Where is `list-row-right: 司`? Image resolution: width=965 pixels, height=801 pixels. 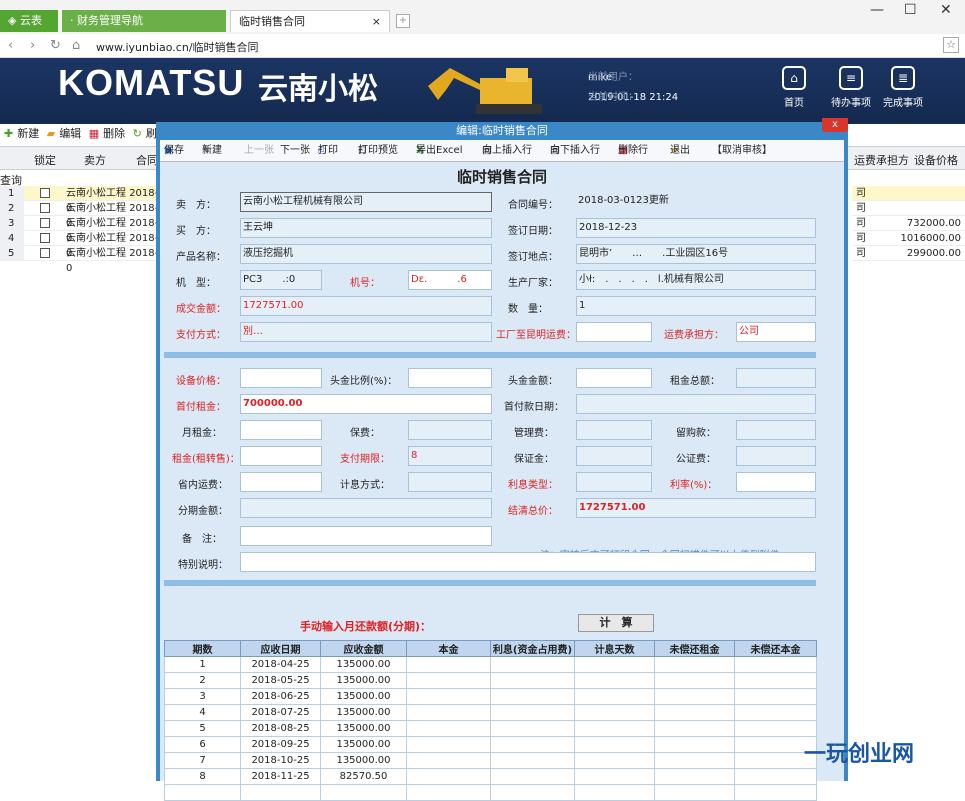
list-row-right: 司 is located at coordinates (908, 208).